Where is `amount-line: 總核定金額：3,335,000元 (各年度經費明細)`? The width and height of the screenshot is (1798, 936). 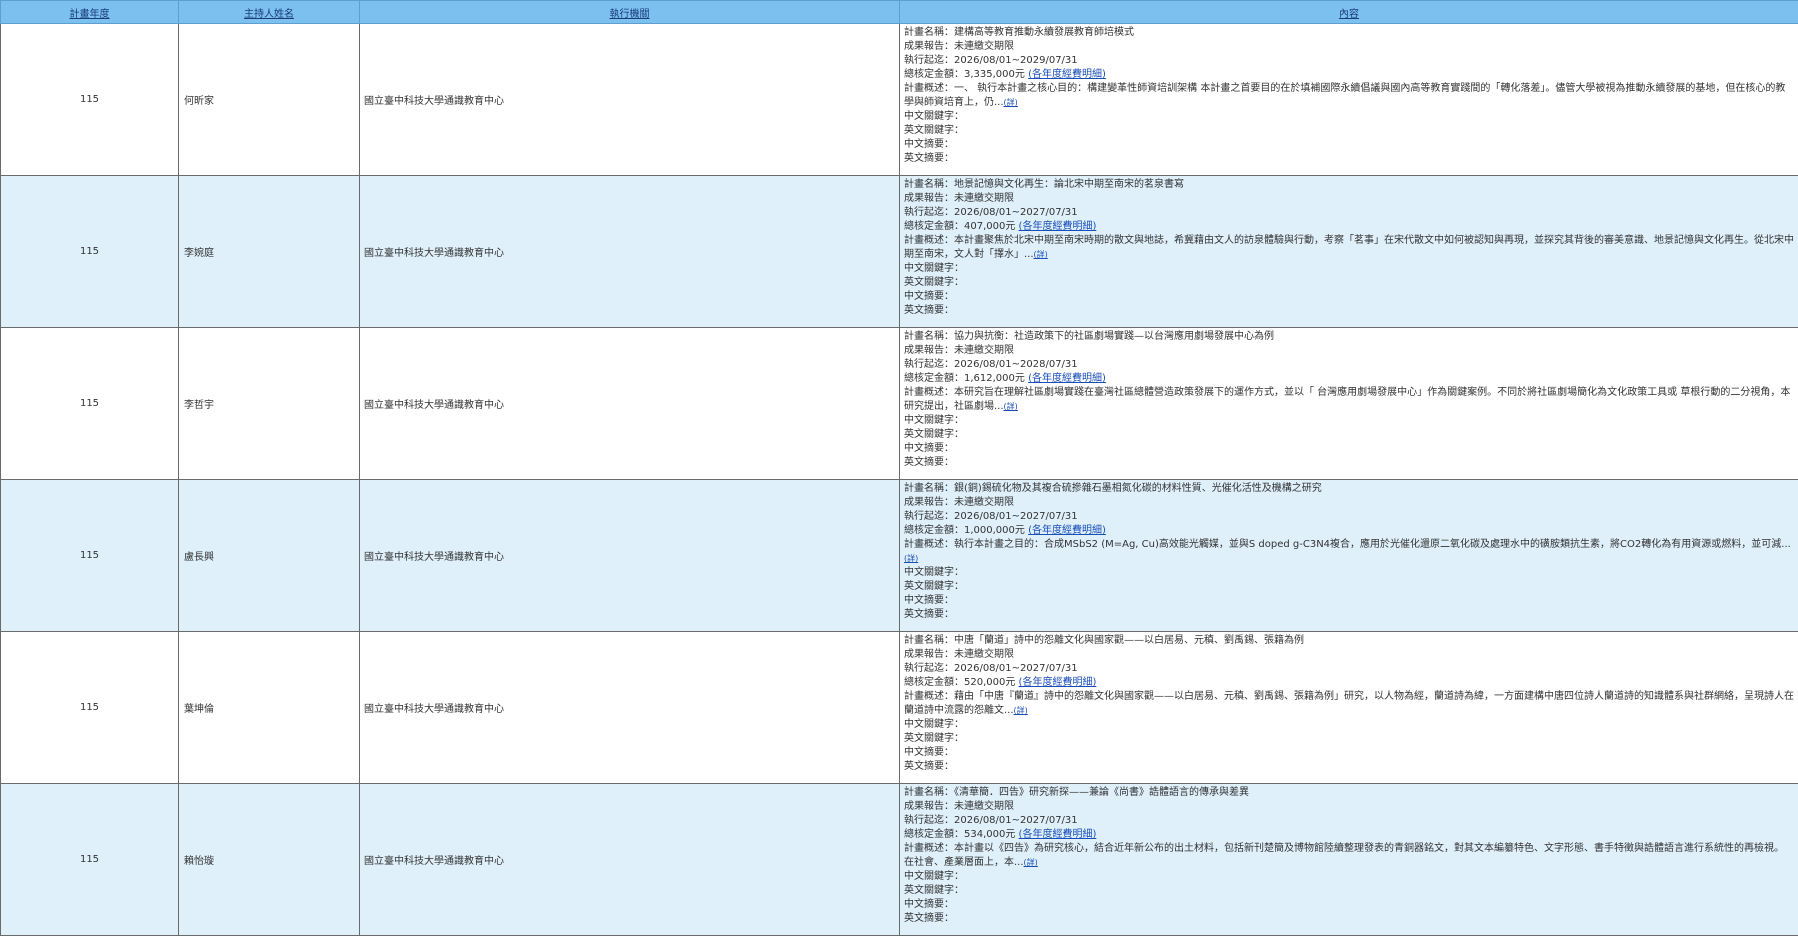 amount-line: 總核定金額：3,335,000元 (各年度經費明細) is located at coordinates (1349, 75).